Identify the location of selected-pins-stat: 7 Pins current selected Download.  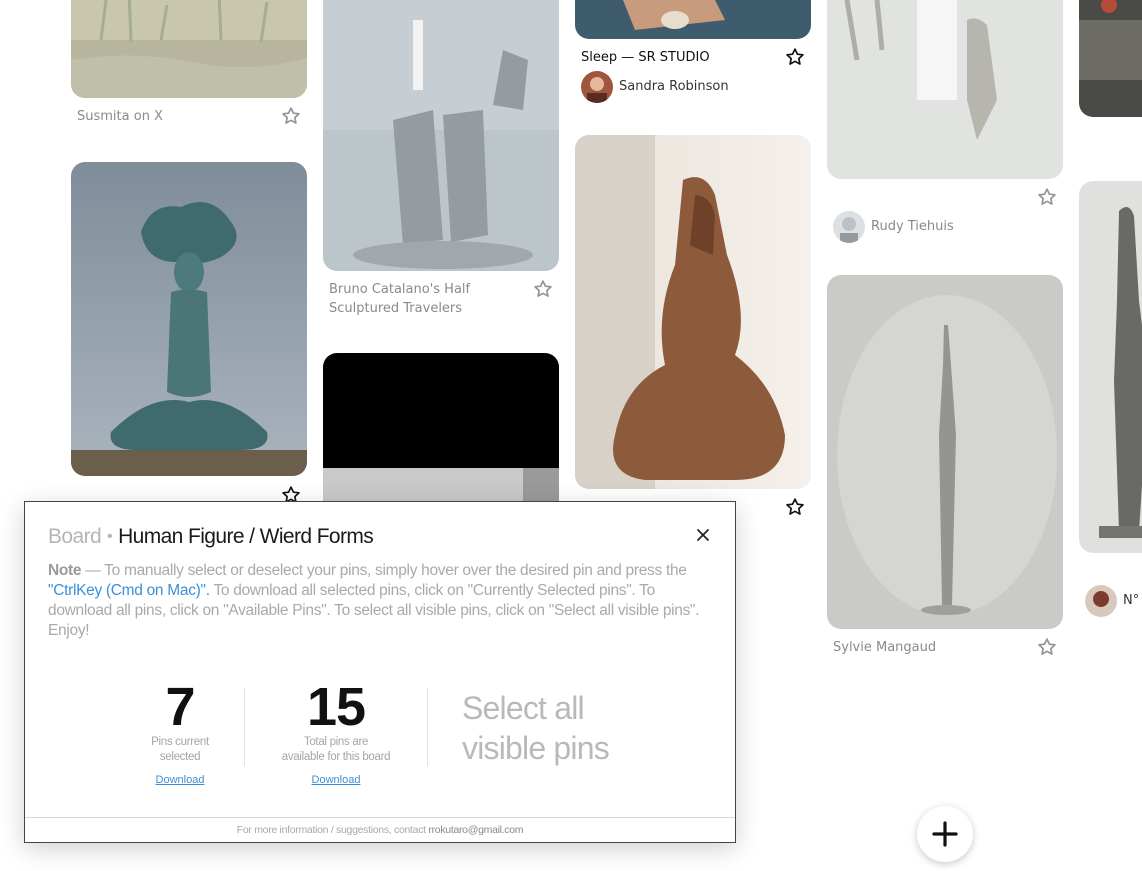
(180, 733).